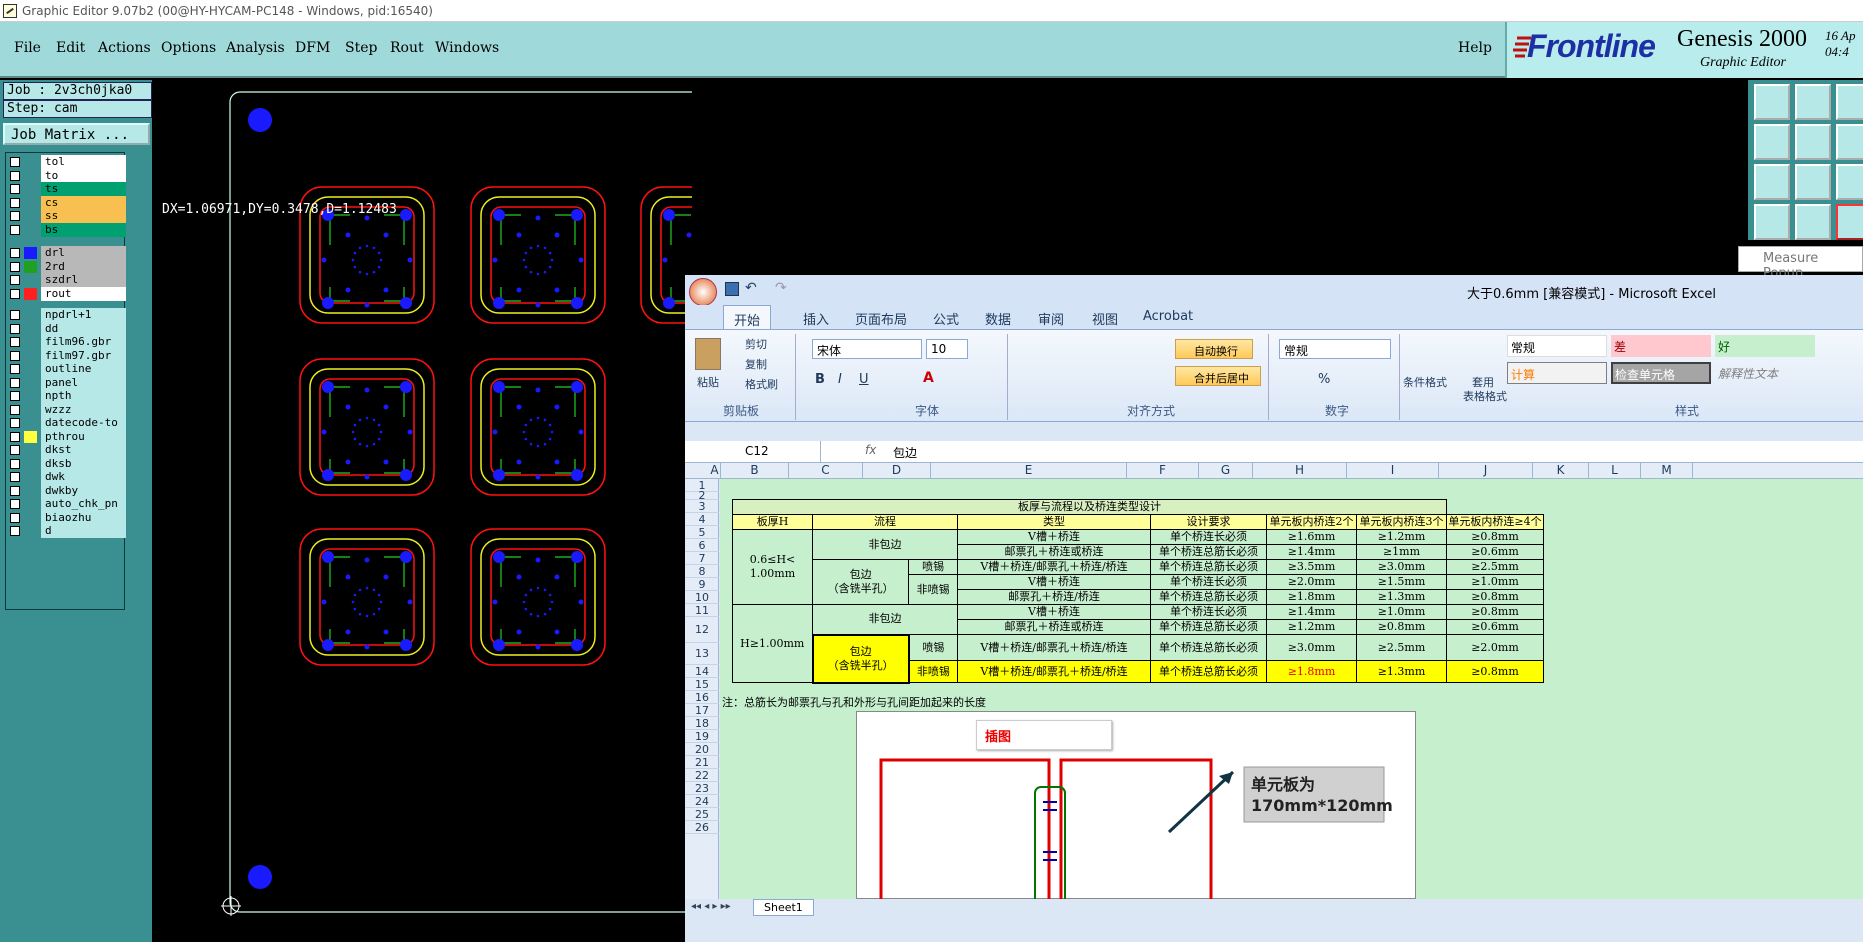 This screenshot has height=942, width=1863. Describe the element at coordinates (467, 48) in the screenshot. I see `menu-windows: Windows` at that location.